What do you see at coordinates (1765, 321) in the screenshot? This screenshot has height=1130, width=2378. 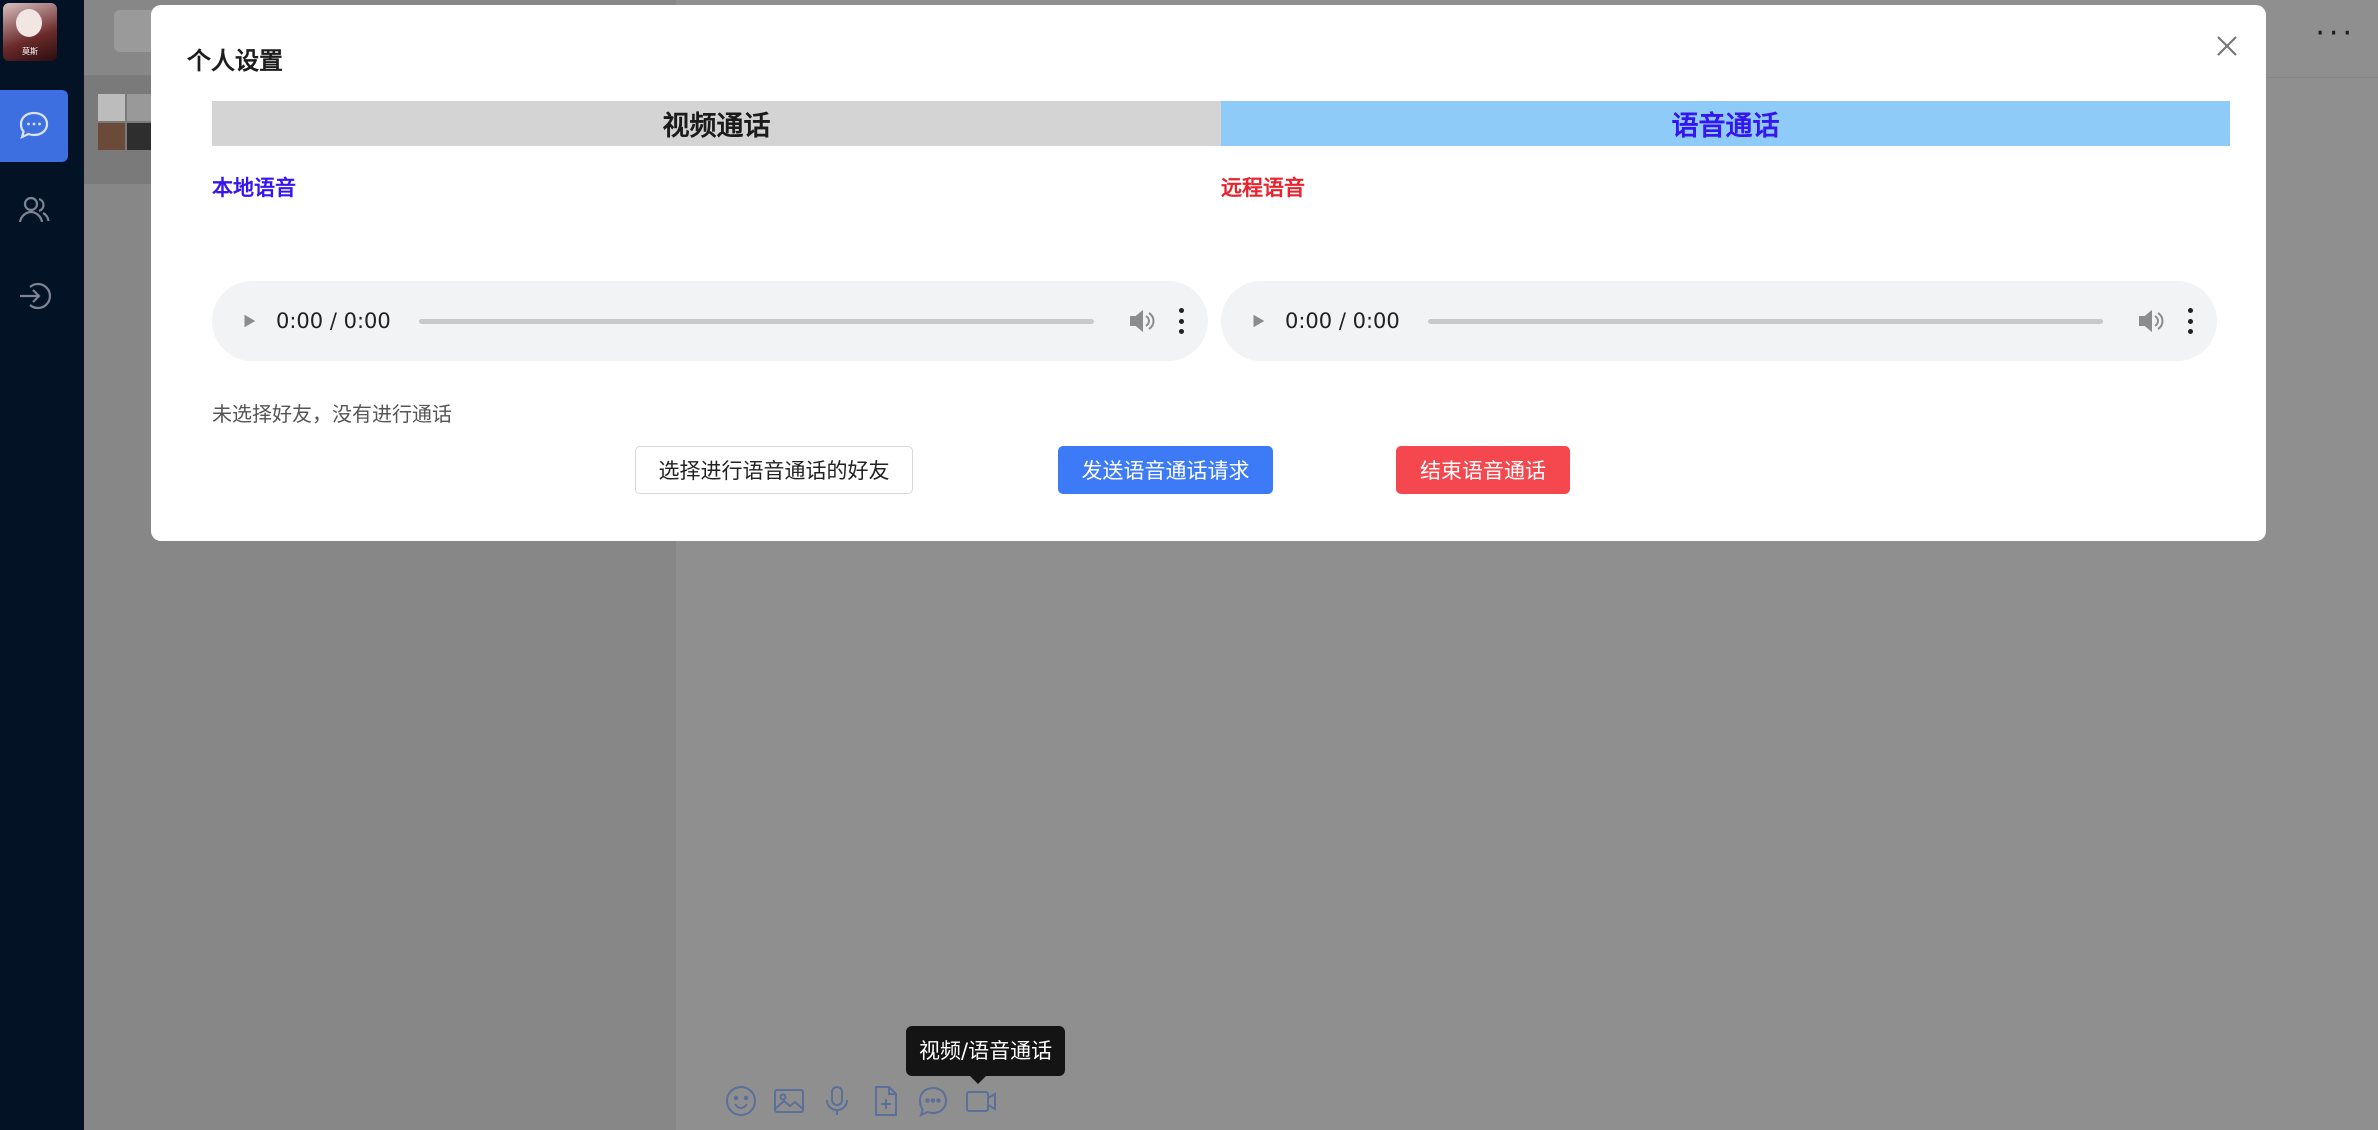 I see `remote-progress-bar` at bounding box center [1765, 321].